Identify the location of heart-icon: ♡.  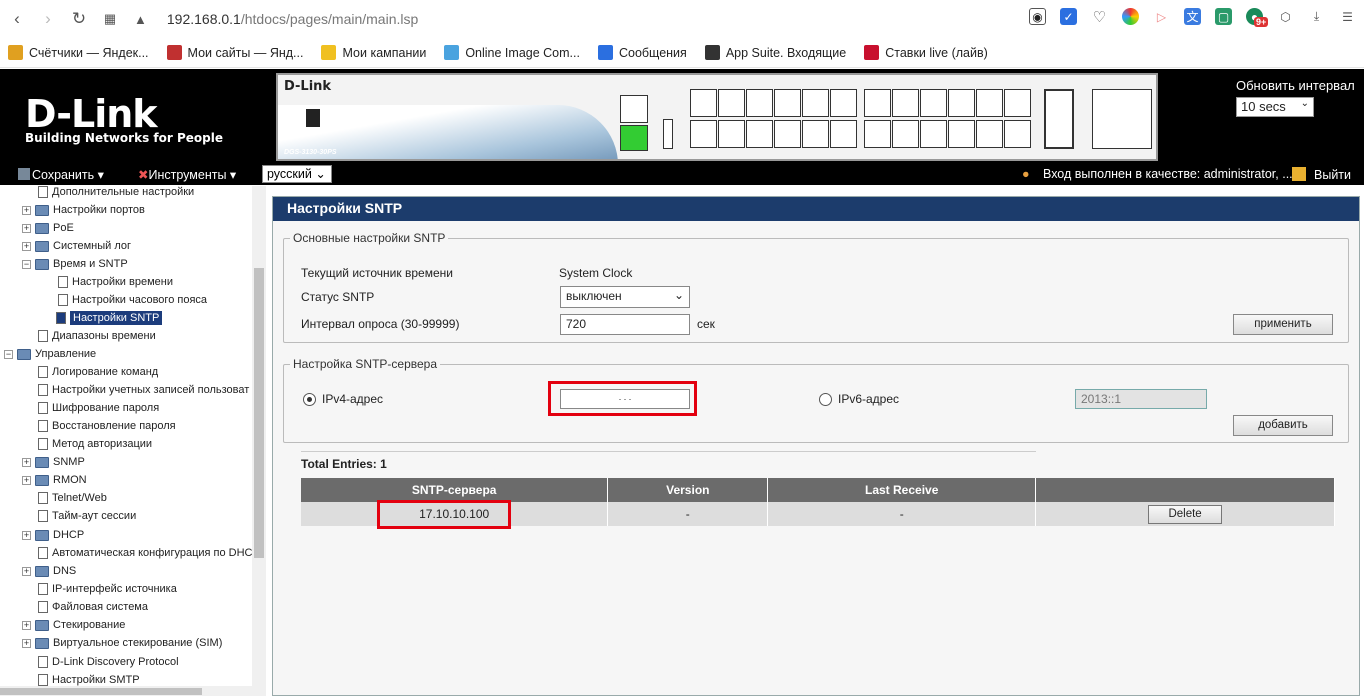
(1099, 17).